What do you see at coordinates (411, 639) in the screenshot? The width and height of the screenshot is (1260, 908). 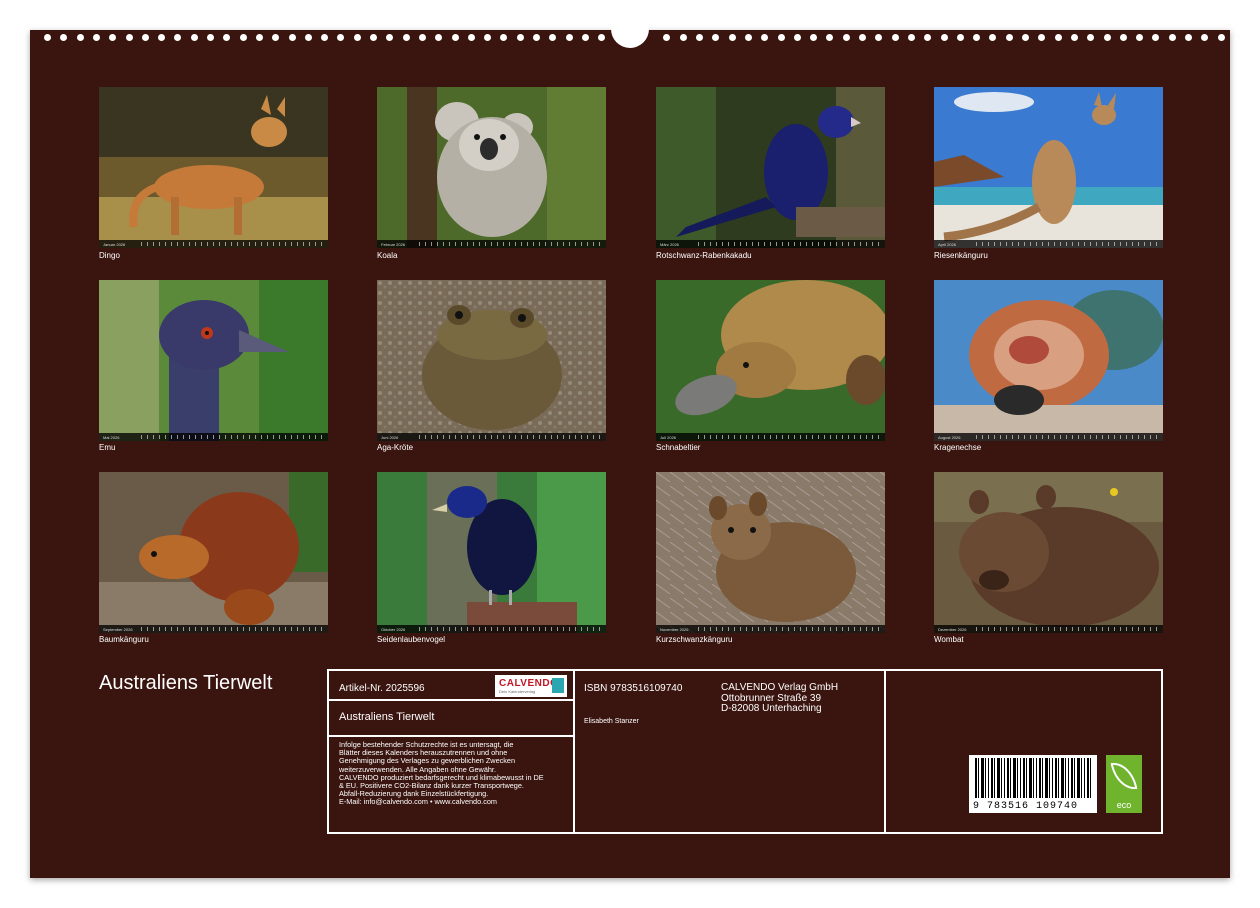 I see `caption: Seidenlaubenvogel` at bounding box center [411, 639].